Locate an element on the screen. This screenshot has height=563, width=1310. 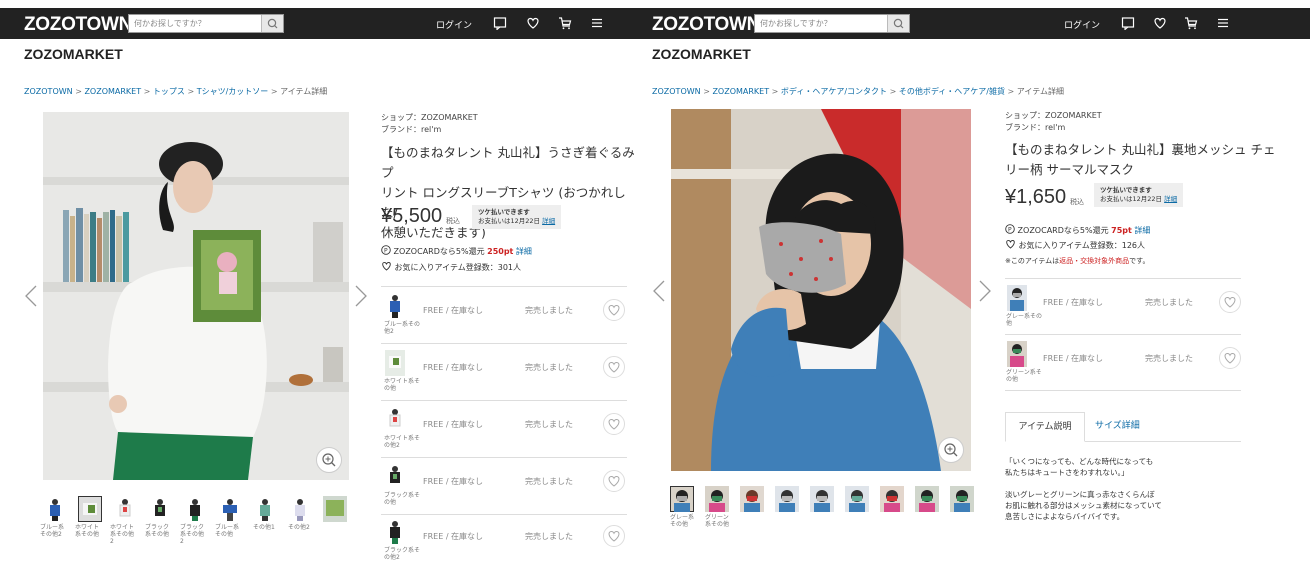
variant-color: ブラック系そ の他2 is located at coordinates (402, 554).